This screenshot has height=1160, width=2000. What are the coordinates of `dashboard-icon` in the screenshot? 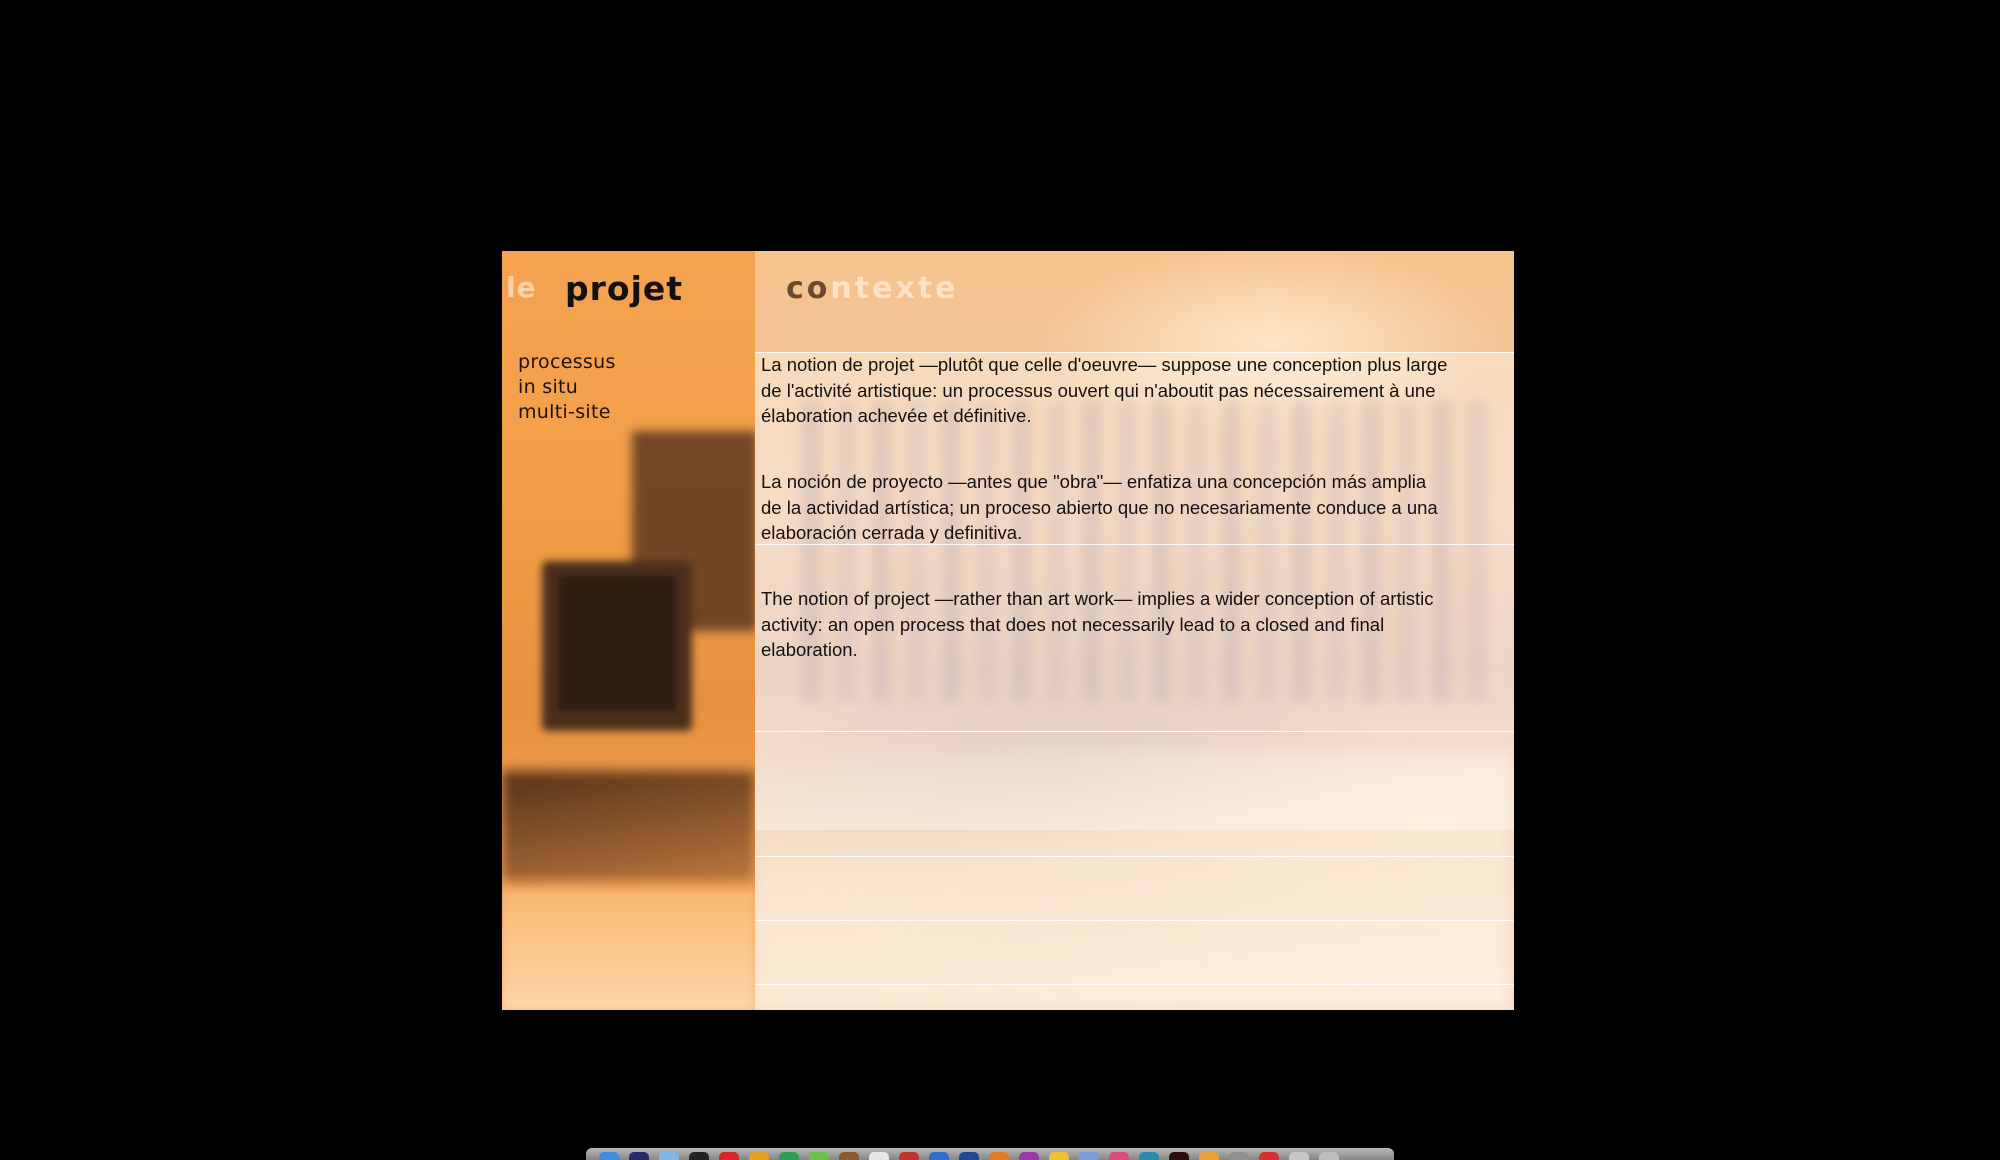 It's located at (639, 1156).